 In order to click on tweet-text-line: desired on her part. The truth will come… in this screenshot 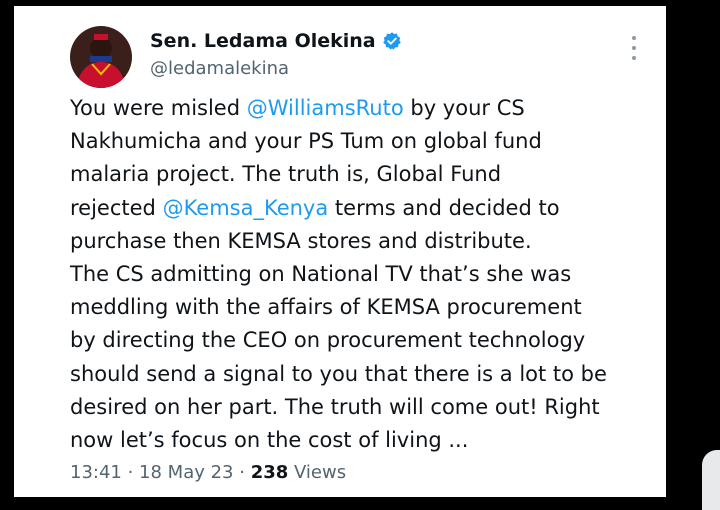, I will do `click(365, 407)`.